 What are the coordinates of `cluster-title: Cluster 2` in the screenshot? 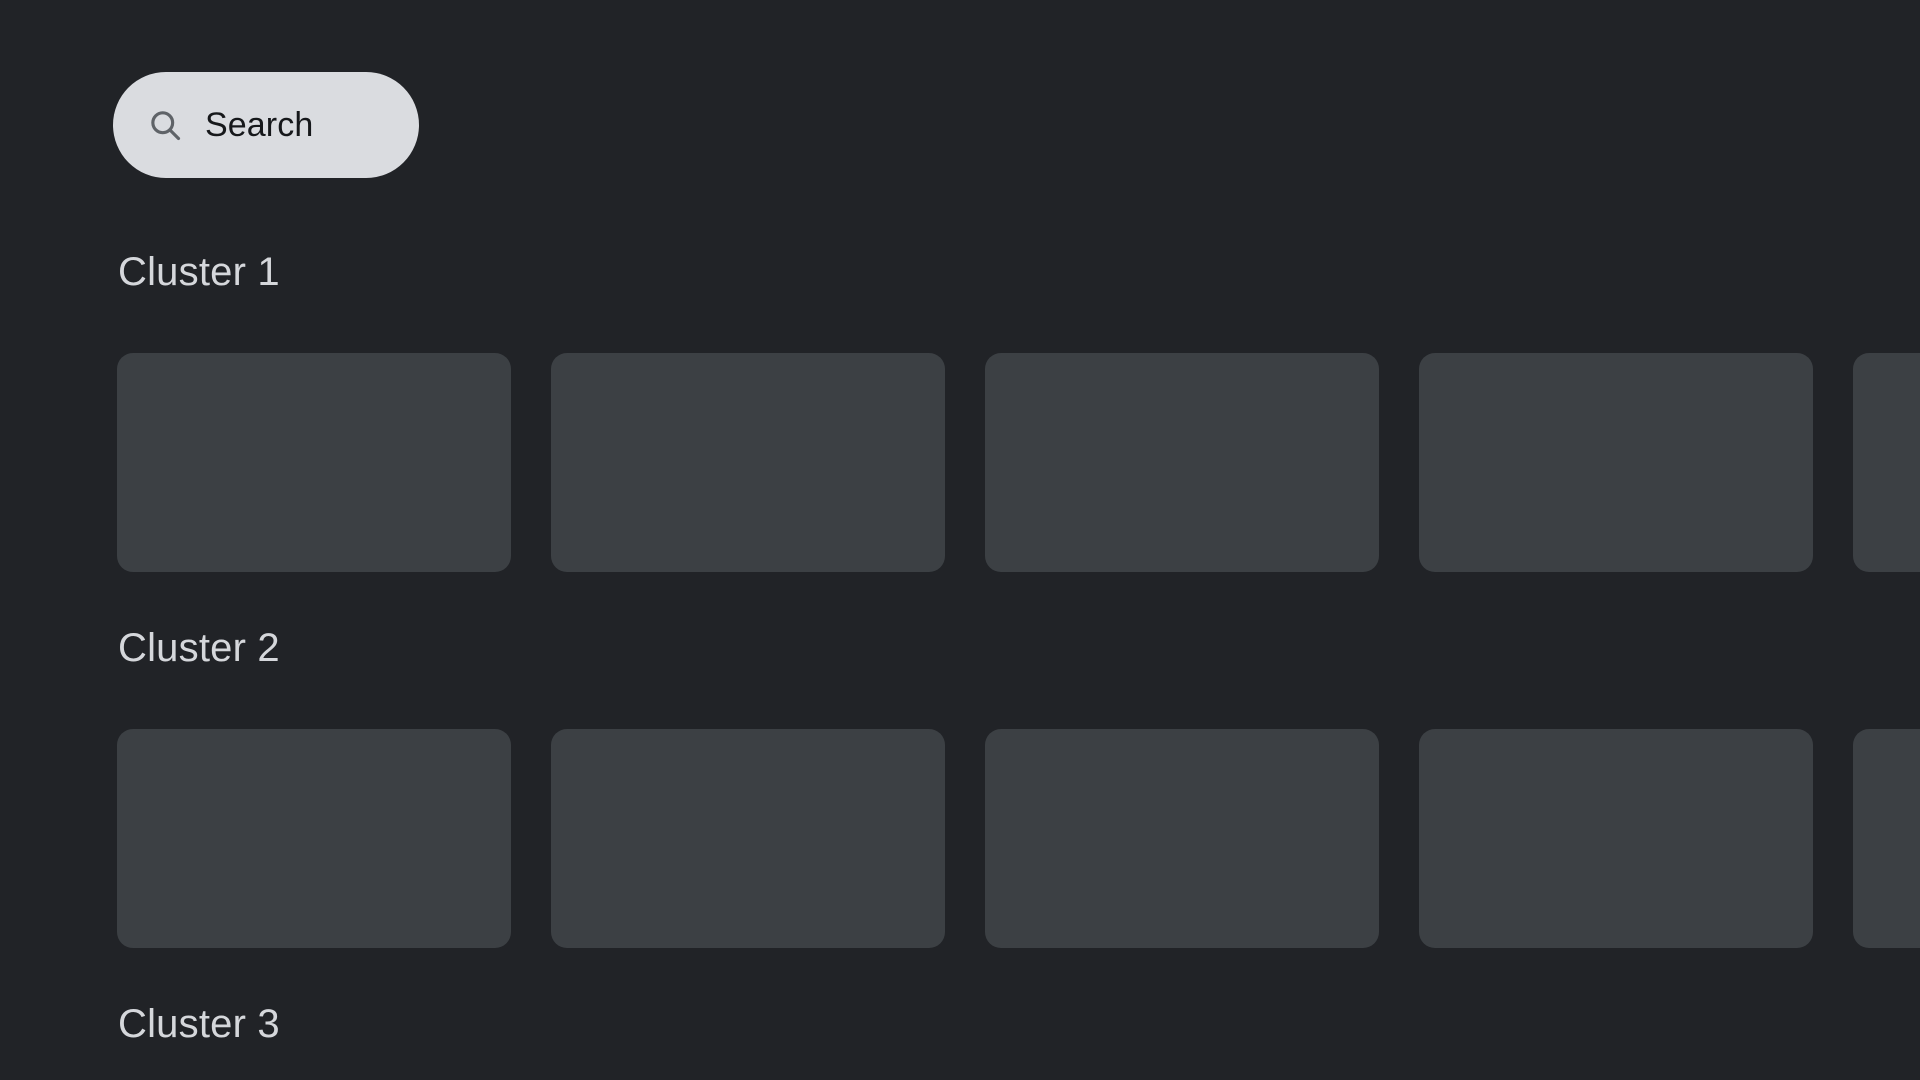 It's located at (199, 648).